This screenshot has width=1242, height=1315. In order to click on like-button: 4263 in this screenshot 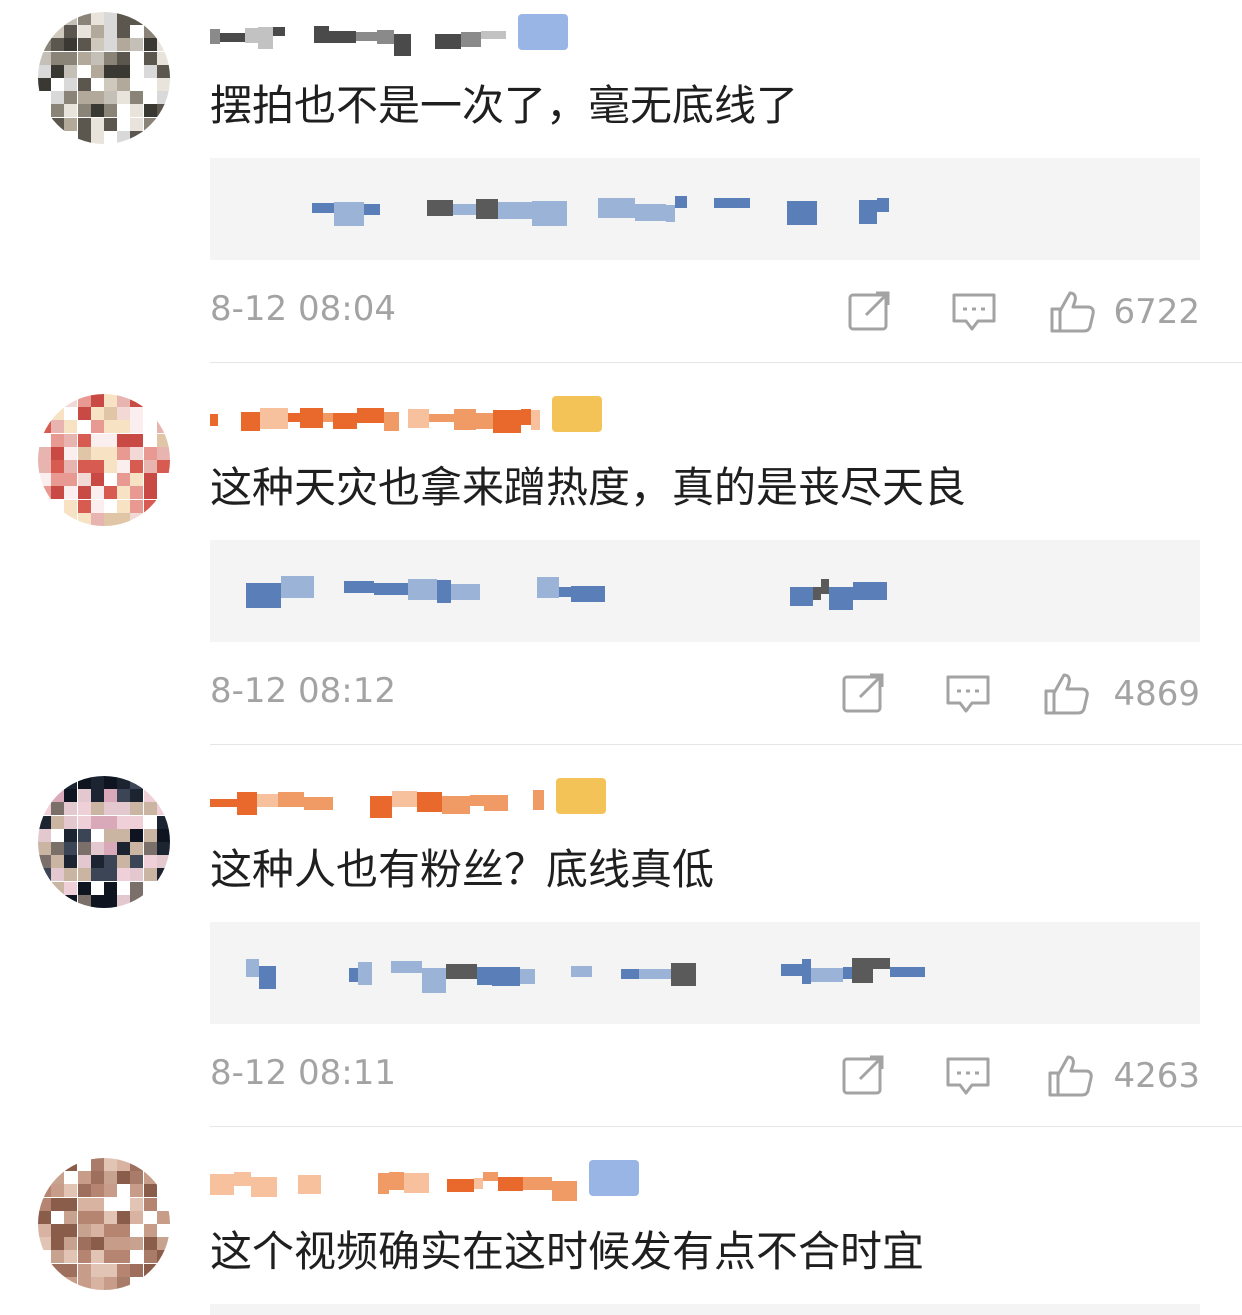, I will do `click(1123, 1076)`.